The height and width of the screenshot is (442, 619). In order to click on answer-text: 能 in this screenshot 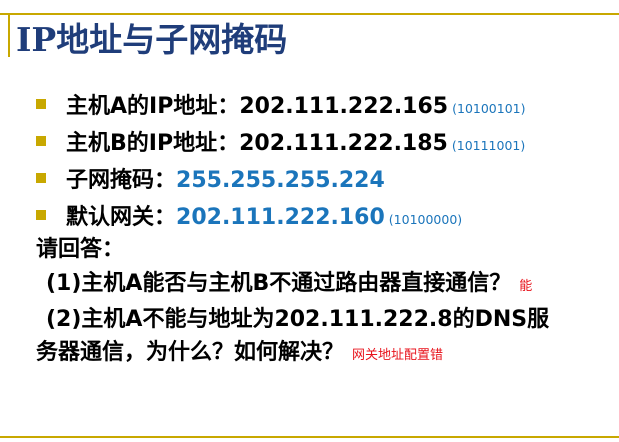, I will do `click(526, 286)`.